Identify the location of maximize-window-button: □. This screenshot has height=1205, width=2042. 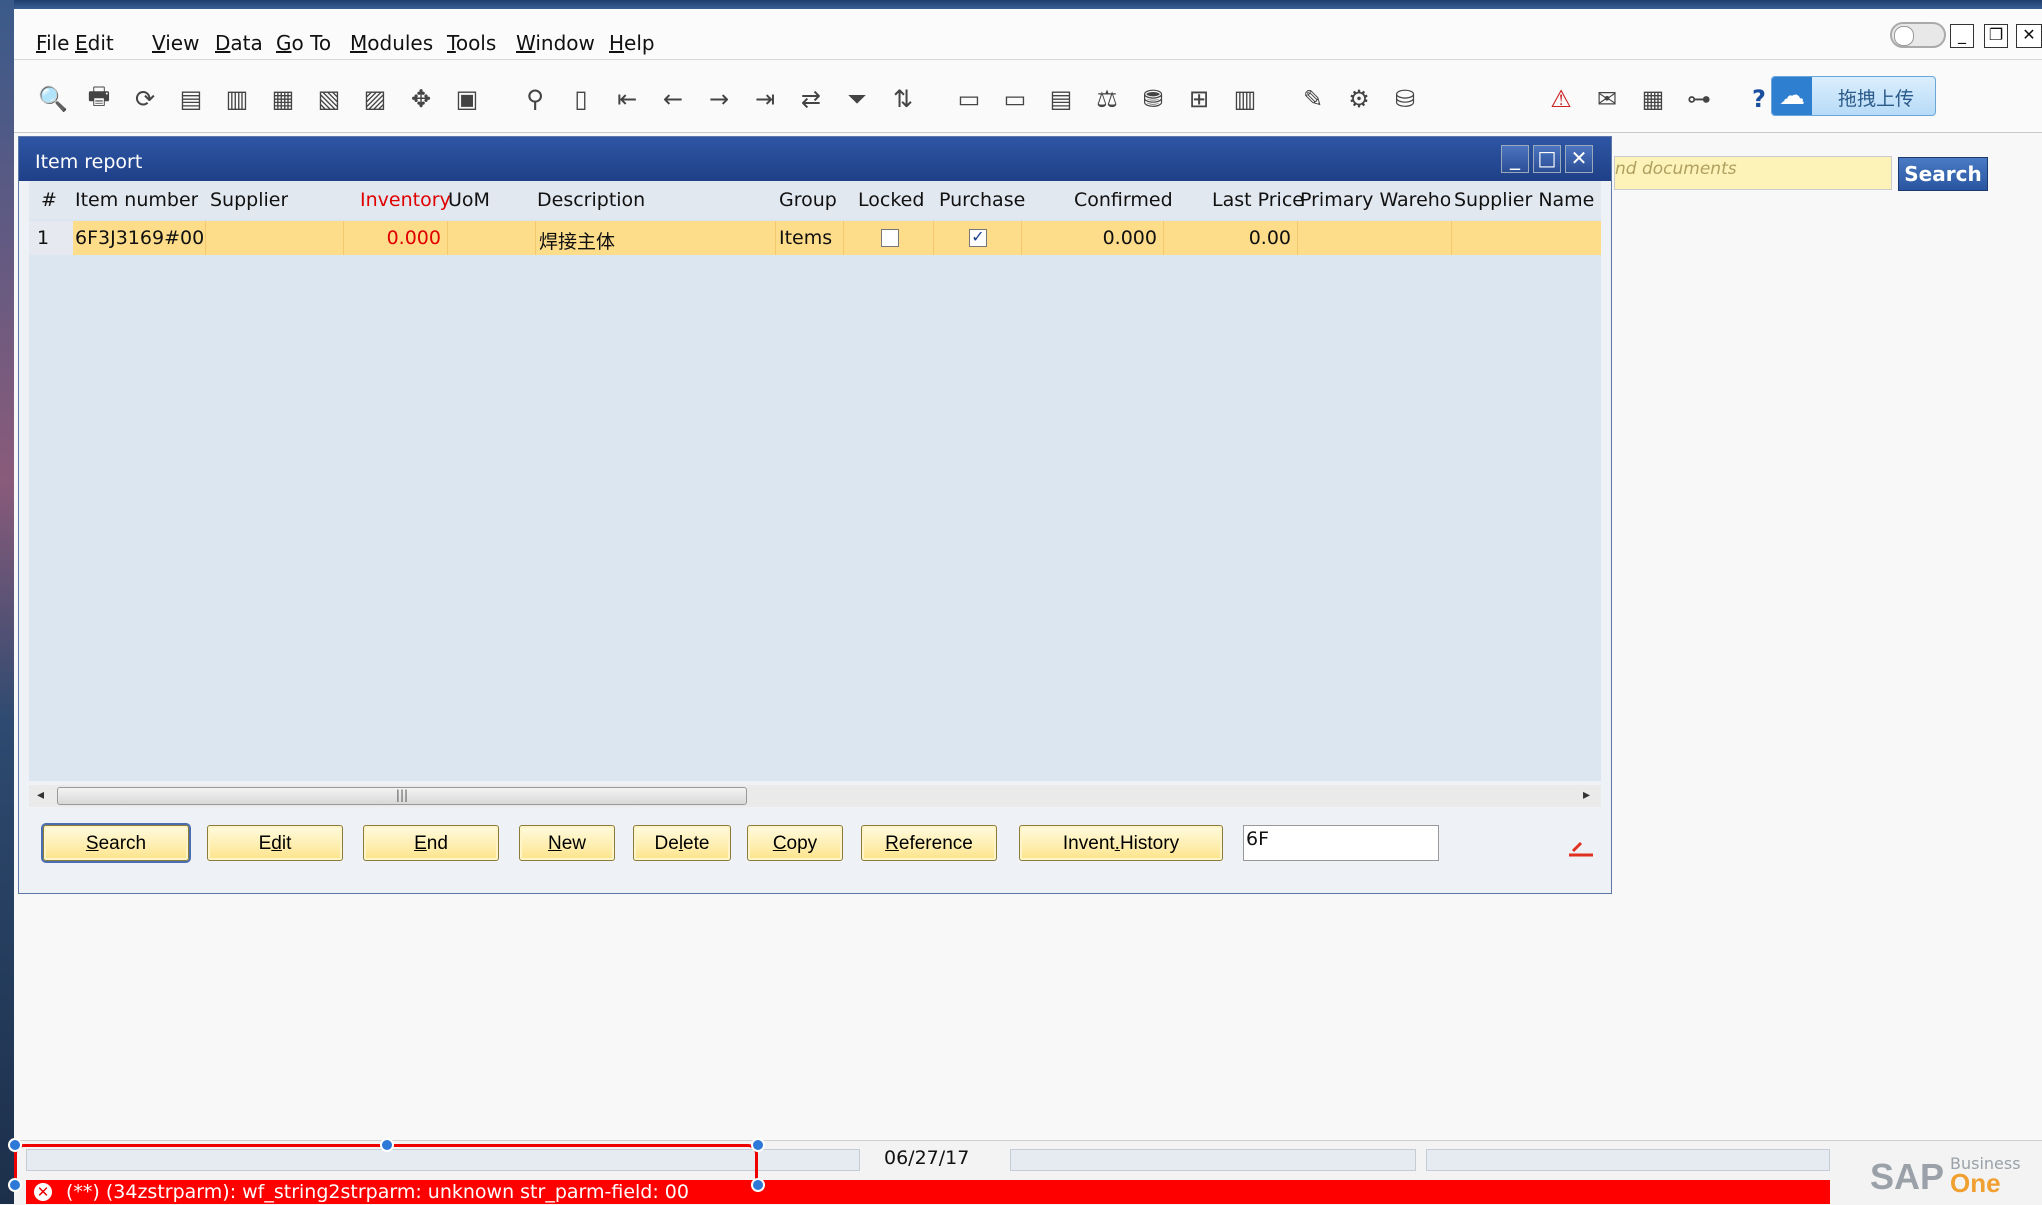
(1547, 159).